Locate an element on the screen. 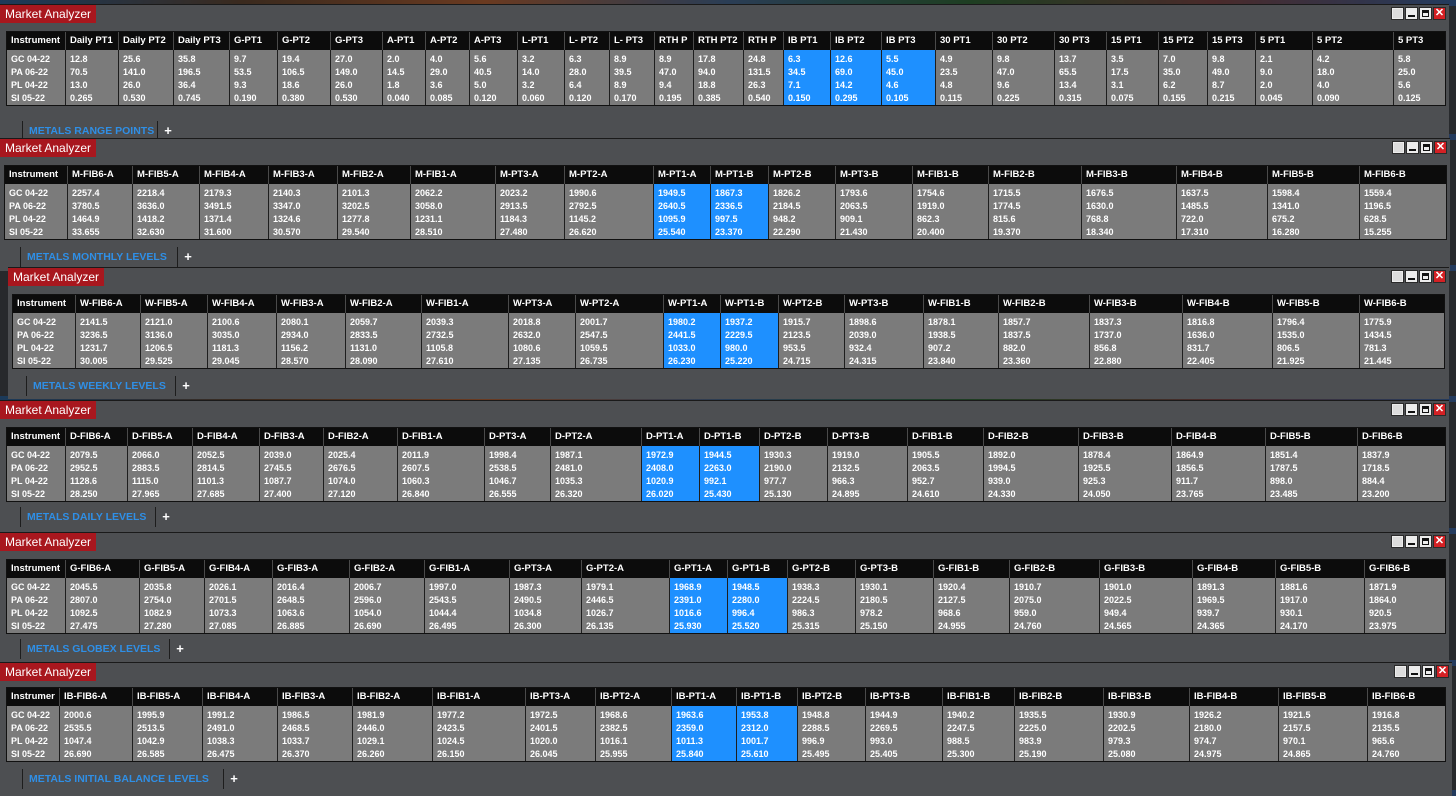 The image size is (1456, 796). data-cell: 952.7 is located at coordinates (923, 481).